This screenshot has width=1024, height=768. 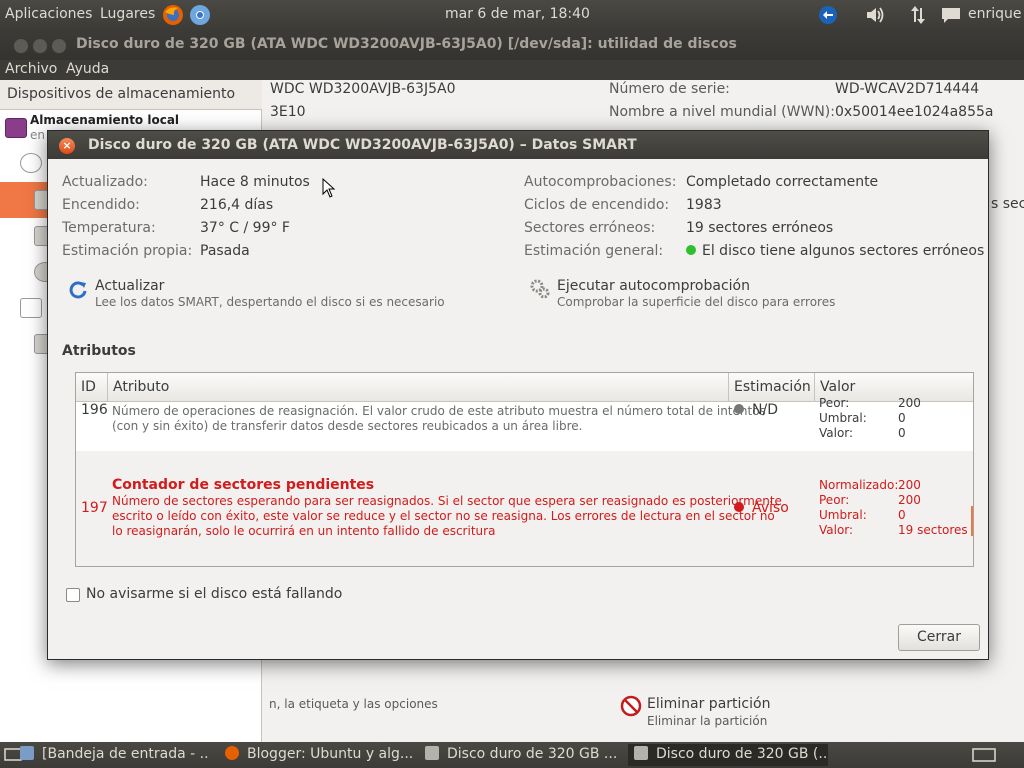 What do you see at coordinates (760, 228) in the screenshot?
I see `bad-sectors-value: 19 sectores erróneos` at bounding box center [760, 228].